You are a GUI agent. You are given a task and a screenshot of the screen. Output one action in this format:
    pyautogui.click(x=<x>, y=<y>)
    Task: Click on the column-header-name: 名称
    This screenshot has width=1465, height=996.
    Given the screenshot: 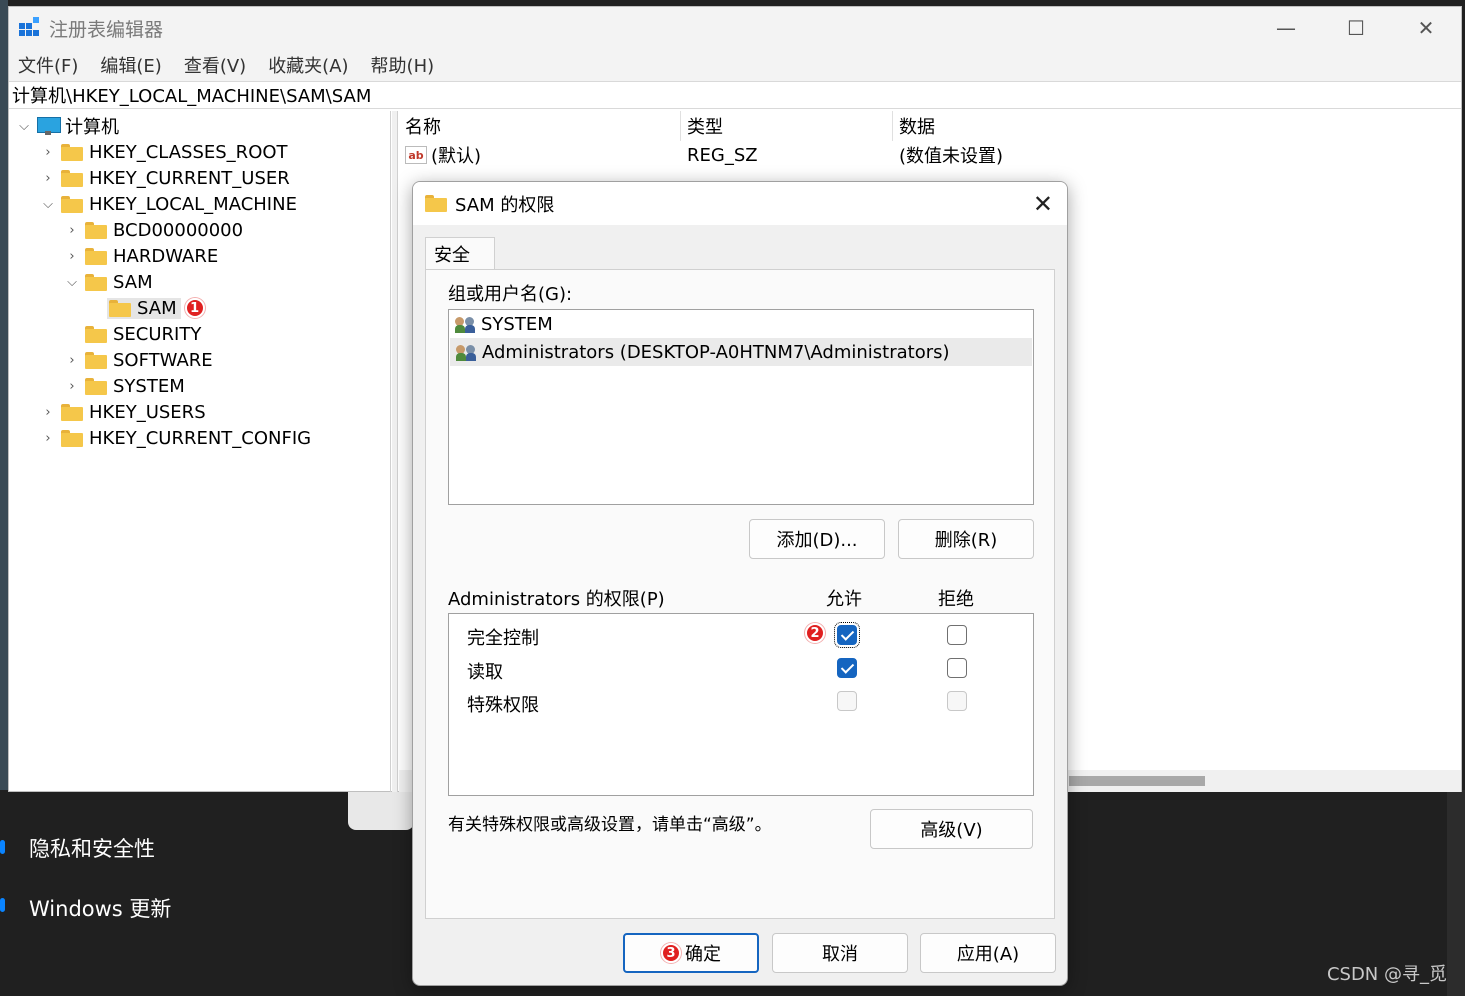 What is the action you would take?
    pyautogui.click(x=540, y=126)
    